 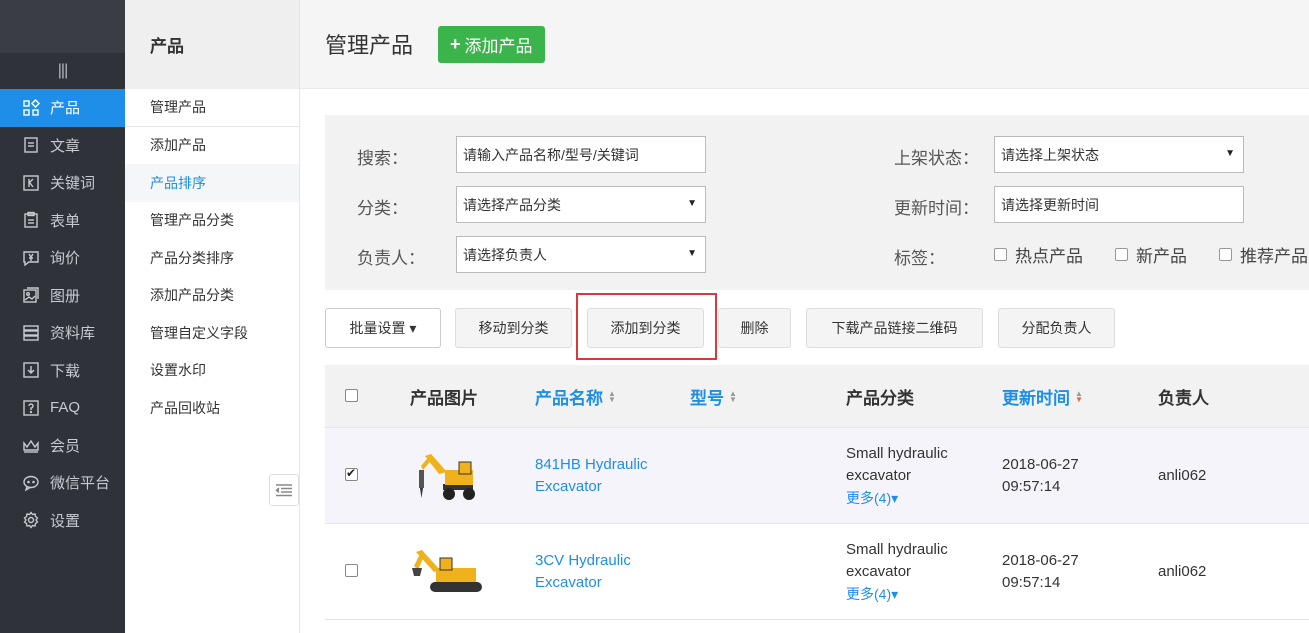 I want to click on nav-item-forms: 表单, so click(x=62, y=221).